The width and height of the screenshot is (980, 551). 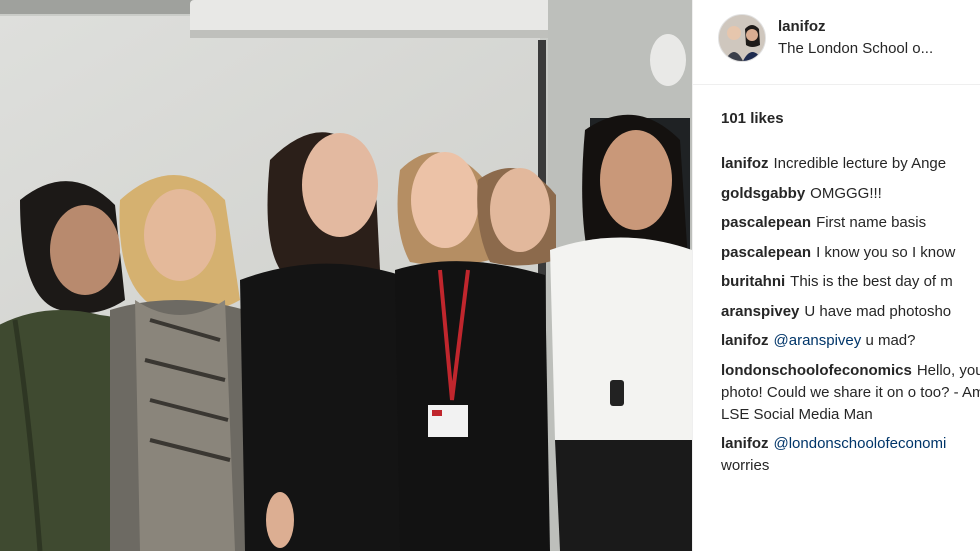 I want to click on comment-mention: @londonschoolofeconomi, so click(x=860, y=443).